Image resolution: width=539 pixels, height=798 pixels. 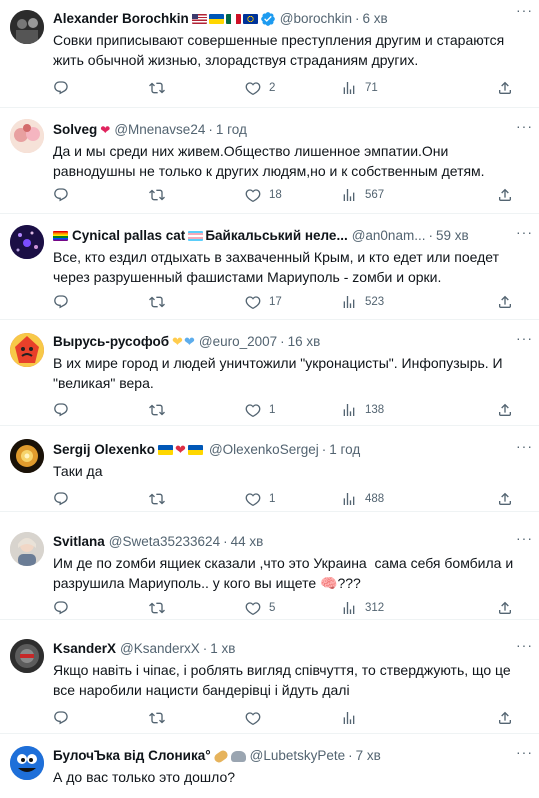 What do you see at coordinates (75, 130) in the screenshot?
I see `author-name: Solveg` at bounding box center [75, 130].